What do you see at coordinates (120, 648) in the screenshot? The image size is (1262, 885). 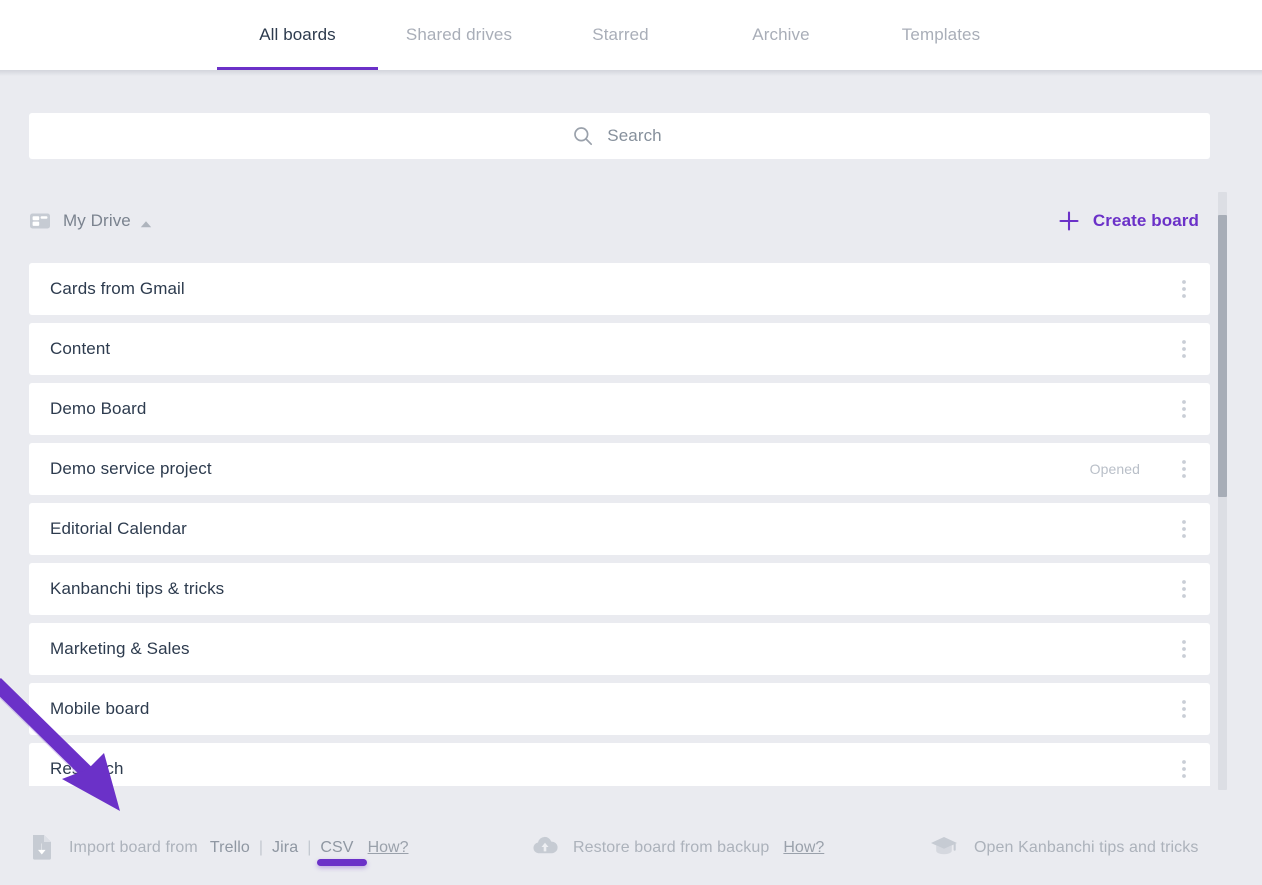 I see `board-name: Marketing & Sales` at bounding box center [120, 648].